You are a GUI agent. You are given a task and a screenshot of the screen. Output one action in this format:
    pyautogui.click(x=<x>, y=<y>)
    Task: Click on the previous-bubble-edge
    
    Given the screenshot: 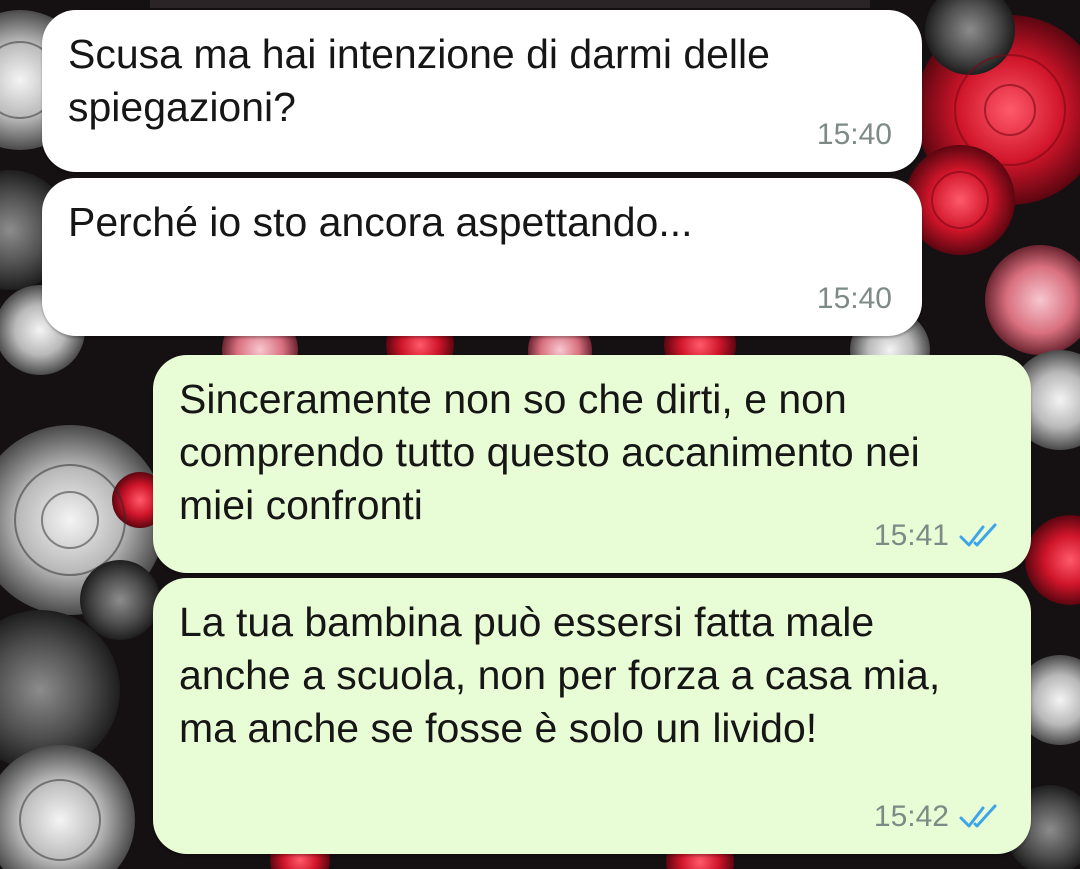 What is the action you would take?
    pyautogui.click(x=510, y=4)
    